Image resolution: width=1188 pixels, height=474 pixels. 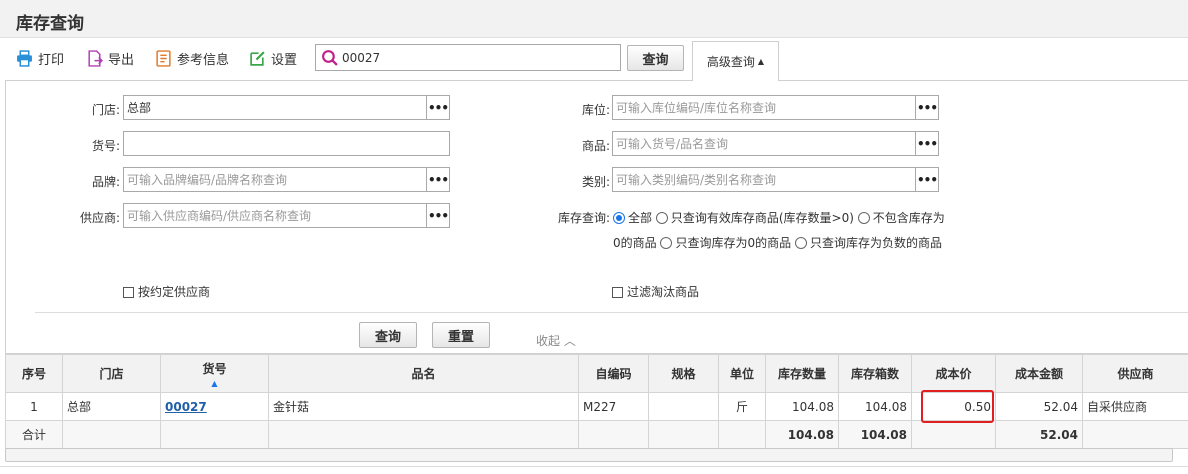 I want to click on location-field: 可输入库位编码/库位名称查询 •••, so click(x=775, y=107).